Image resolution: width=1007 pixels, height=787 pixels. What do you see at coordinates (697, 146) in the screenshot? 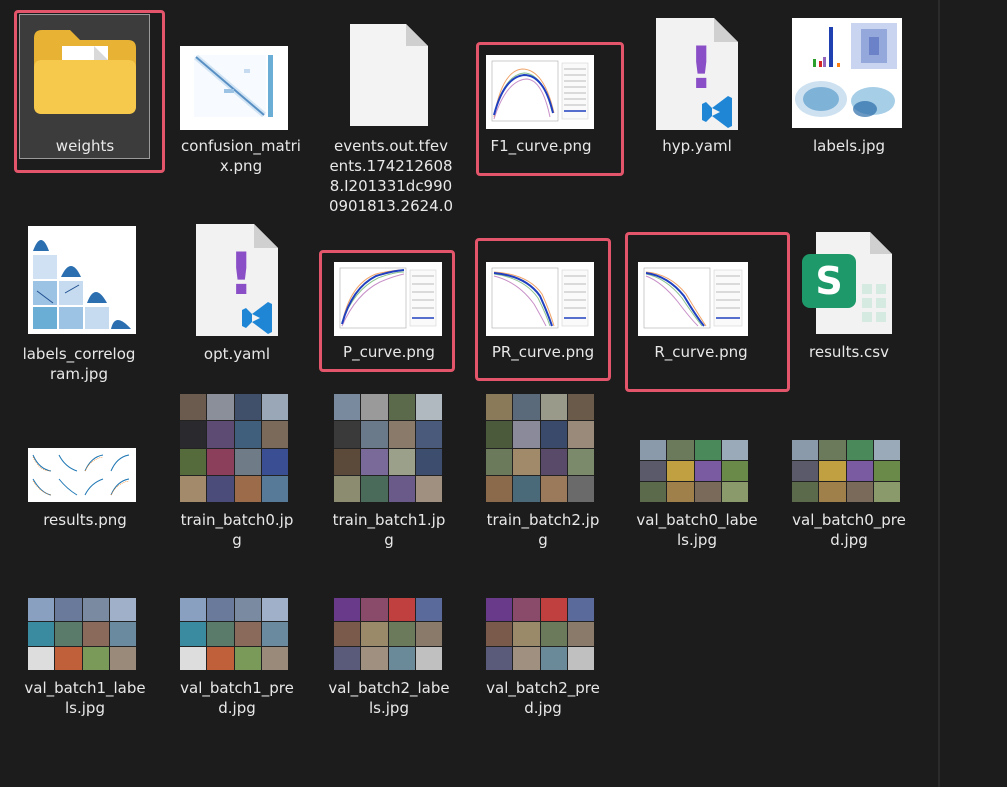
I see `file-label: hyp.yaml` at bounding box center [697, 146].